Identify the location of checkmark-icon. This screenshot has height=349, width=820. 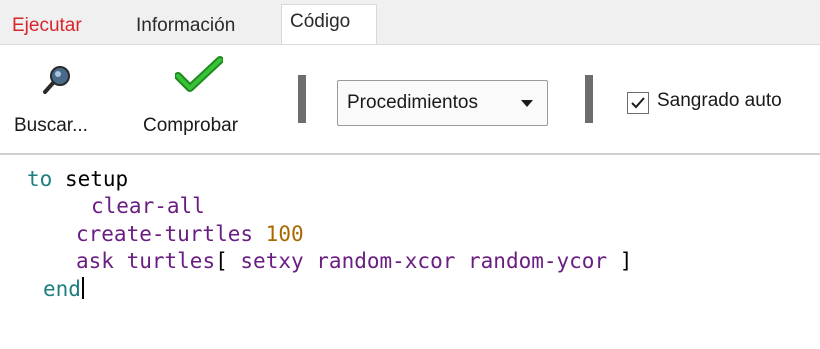
(638, 103).